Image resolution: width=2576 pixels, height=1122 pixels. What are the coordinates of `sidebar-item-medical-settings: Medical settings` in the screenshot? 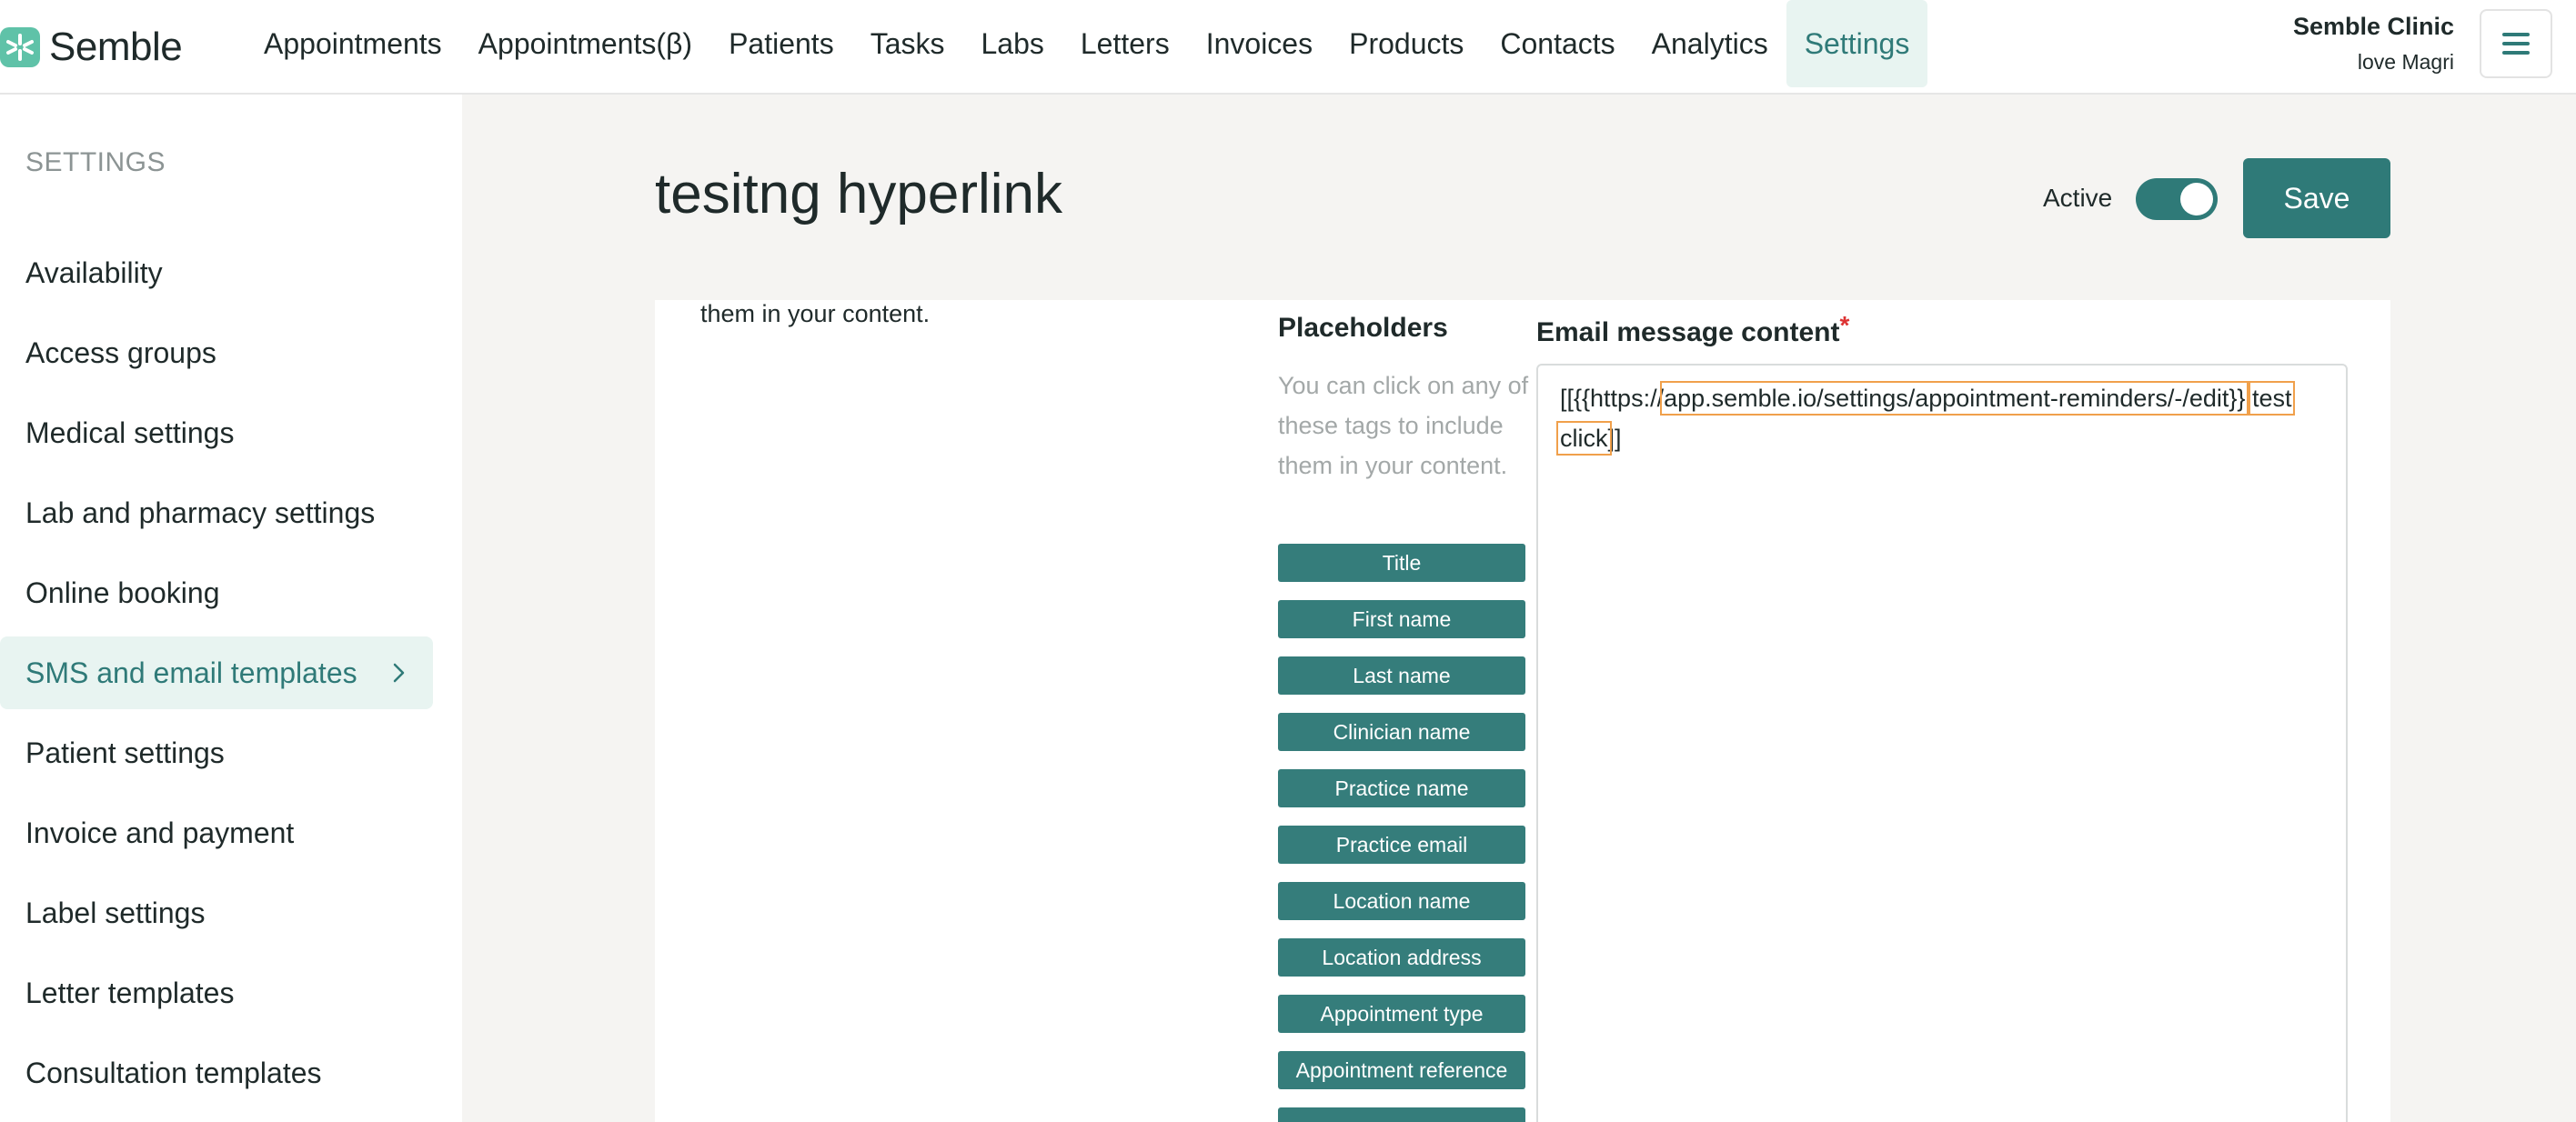 It's located at (216, 432).